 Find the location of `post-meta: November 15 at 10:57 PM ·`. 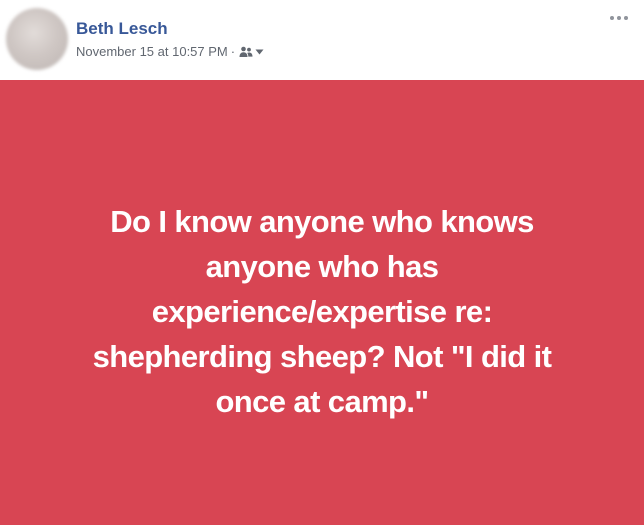

post-meta: November 15 at 10:57 PM · is located at coordinates (170, 51).